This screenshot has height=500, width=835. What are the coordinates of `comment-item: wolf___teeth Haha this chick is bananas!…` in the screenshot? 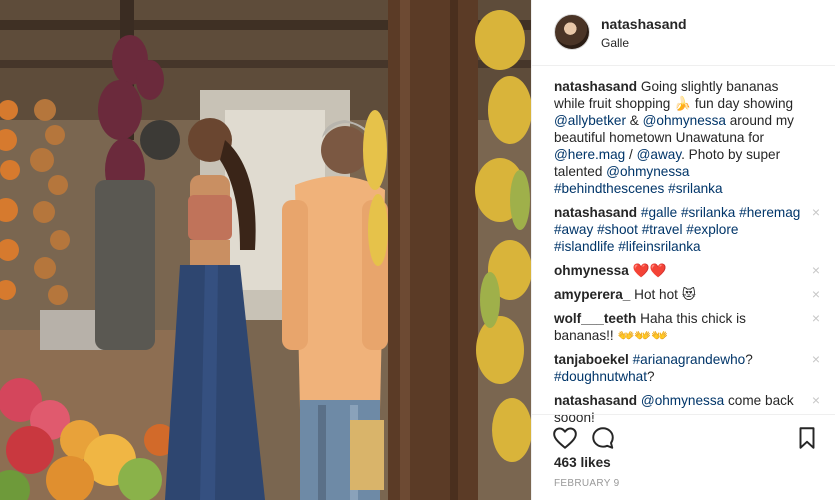 It's located at (689, 327).